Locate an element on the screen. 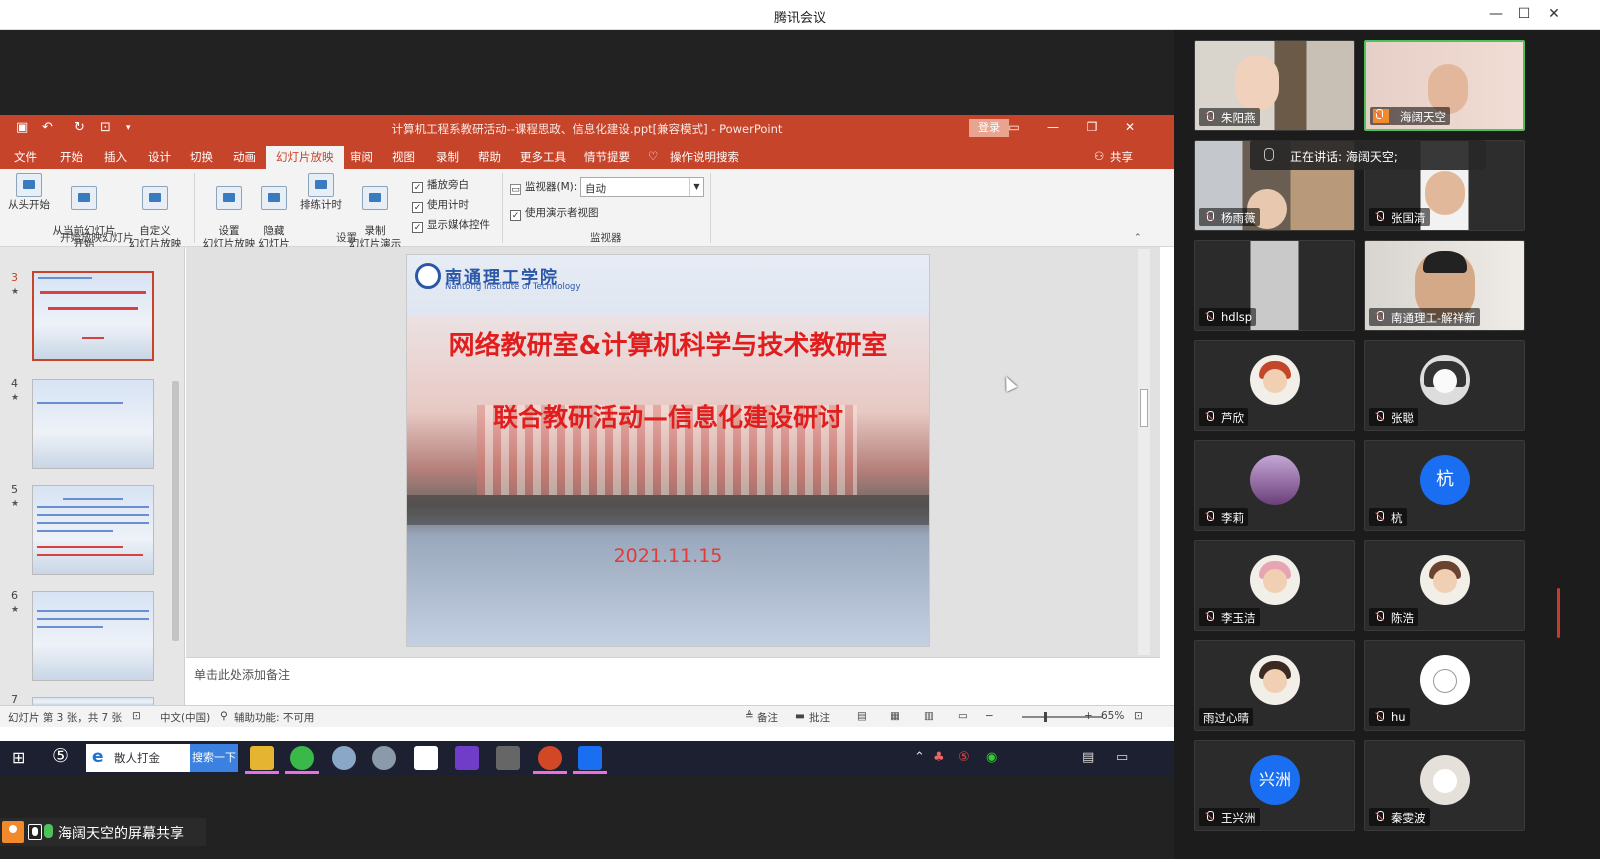 Image resolution: width=1600 pixels, height=859 pixels. minimize-icon: — is located at coordinates (1496, 14).